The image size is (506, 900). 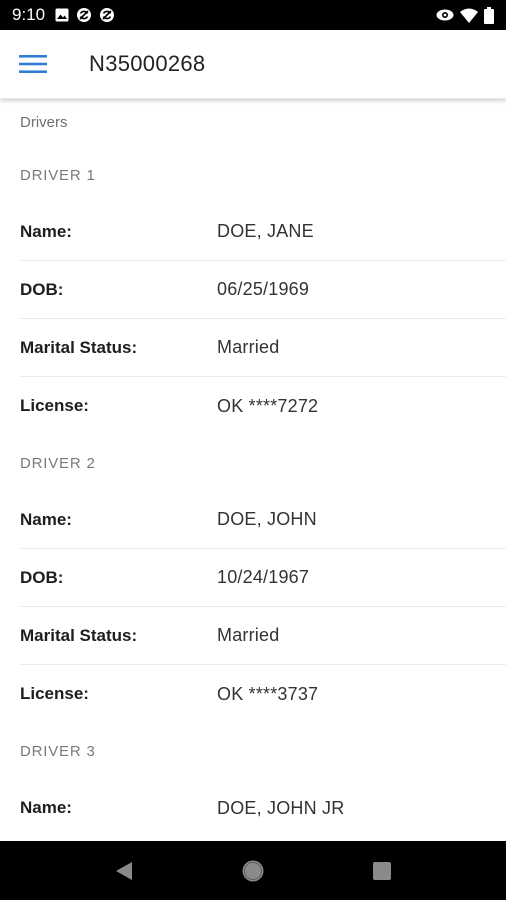 I want to click on field-value: DOE, JOHN, so click(x=267, y=519).